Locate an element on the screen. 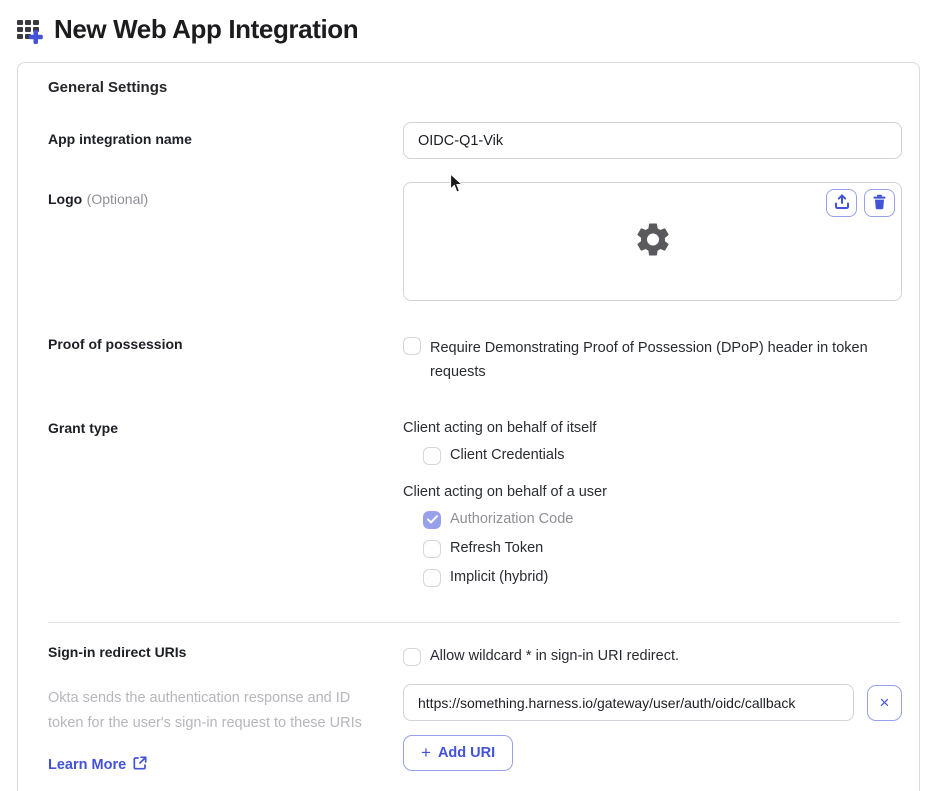 Image resolution: width=937 pixels, height=791 pixels. wildcard-checkbox is located at coordinates (412, 656).